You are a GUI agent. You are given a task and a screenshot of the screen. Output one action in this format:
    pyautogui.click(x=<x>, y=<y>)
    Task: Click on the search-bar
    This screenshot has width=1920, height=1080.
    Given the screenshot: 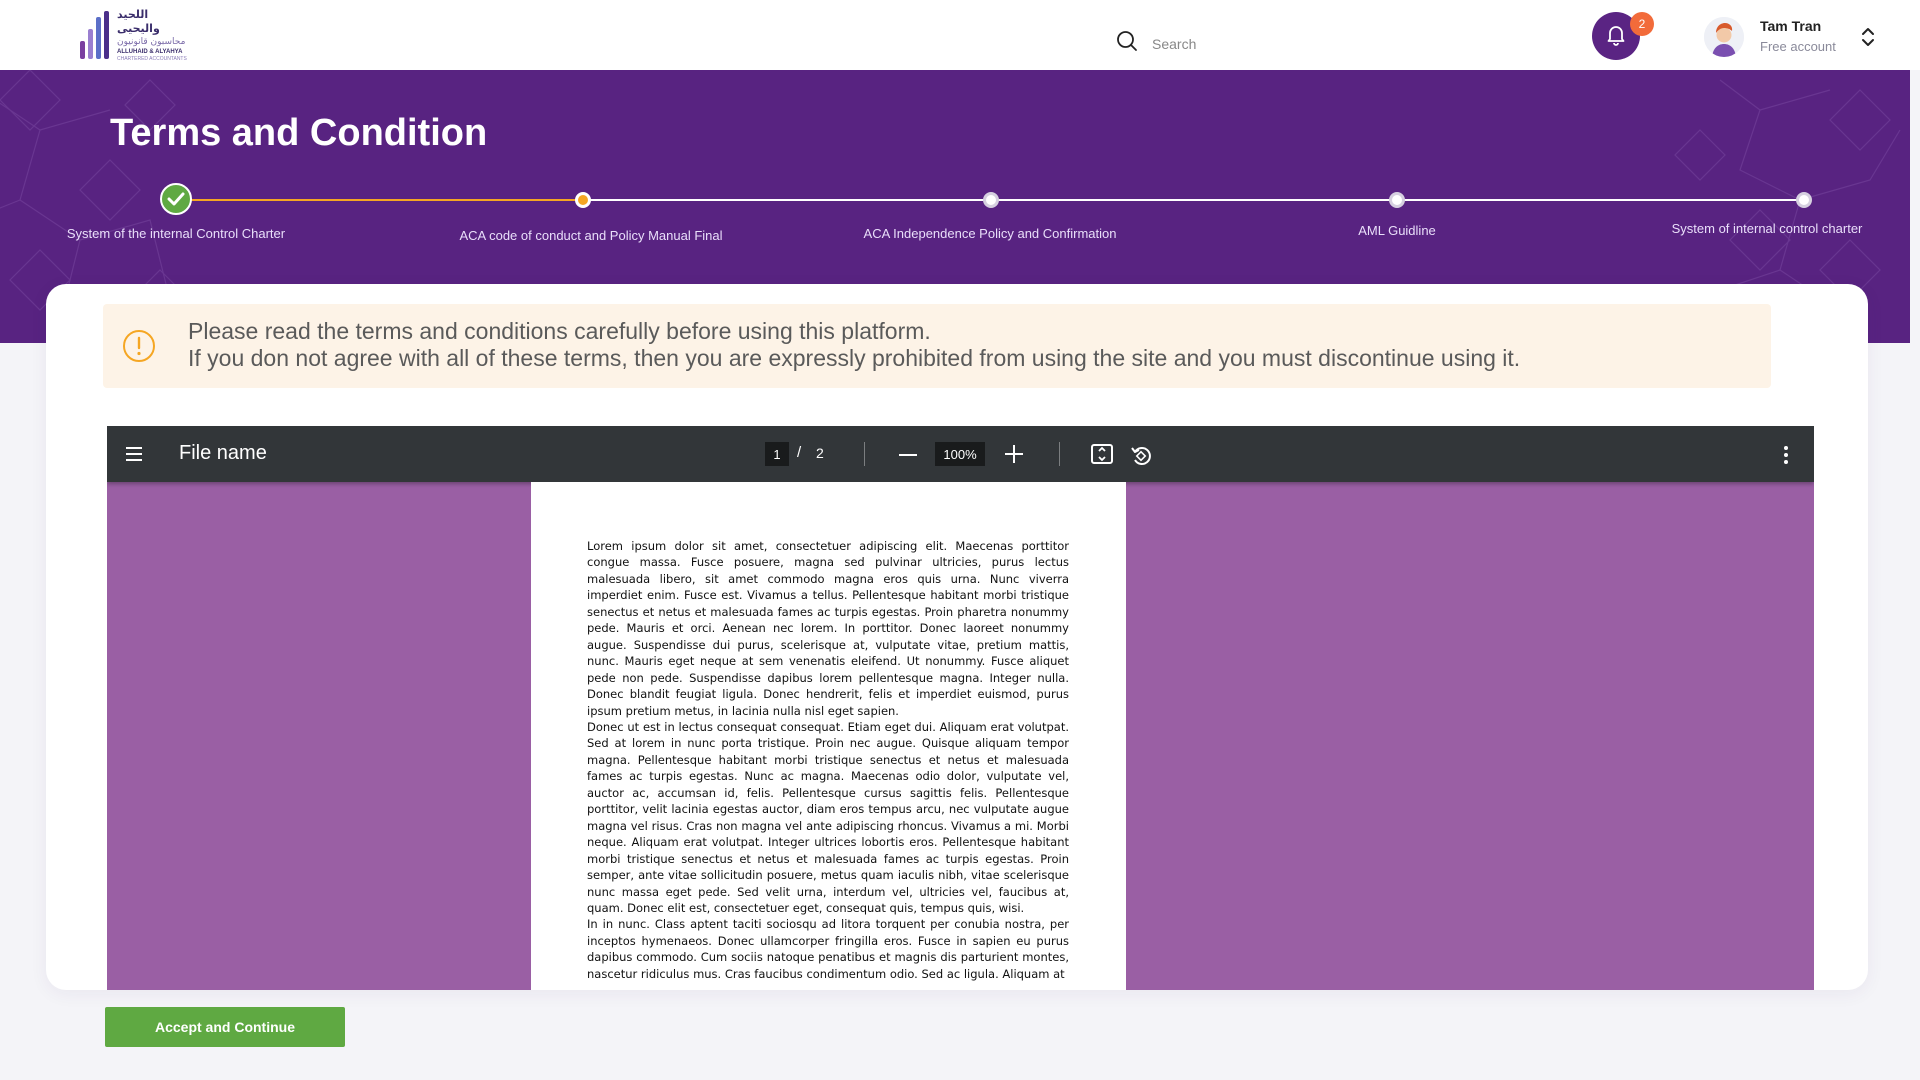 What is the action you would take?
    pyautogui.click(x=1234, y=43)
    